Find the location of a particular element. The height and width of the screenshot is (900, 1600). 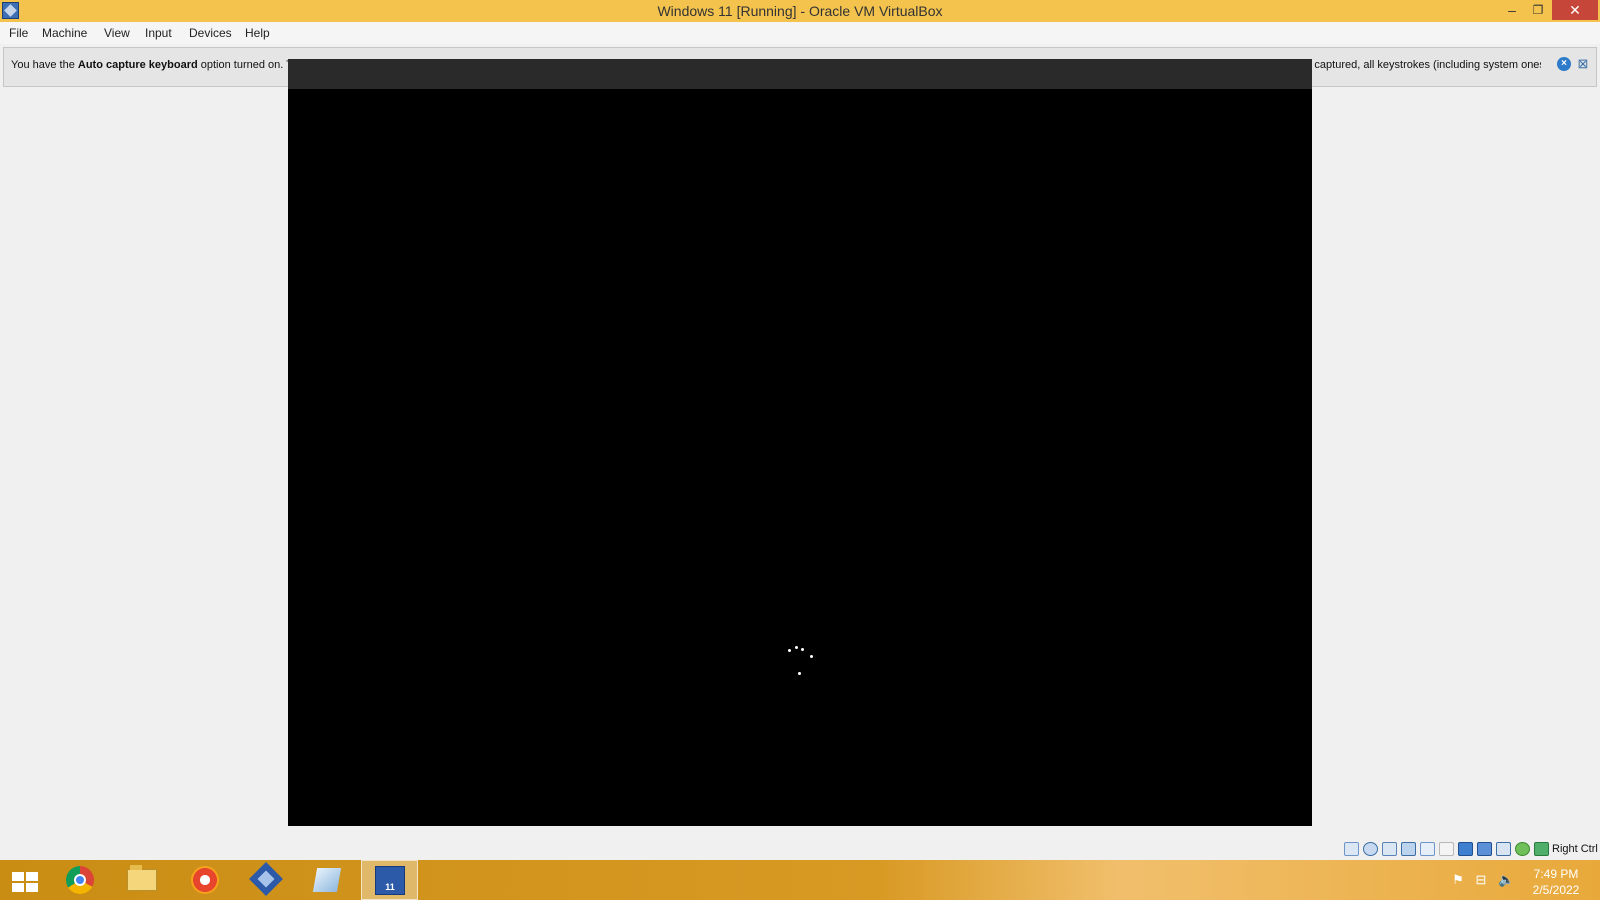

notice-bold-1: Auto capture keyboard is located at coordinates (137, 65).